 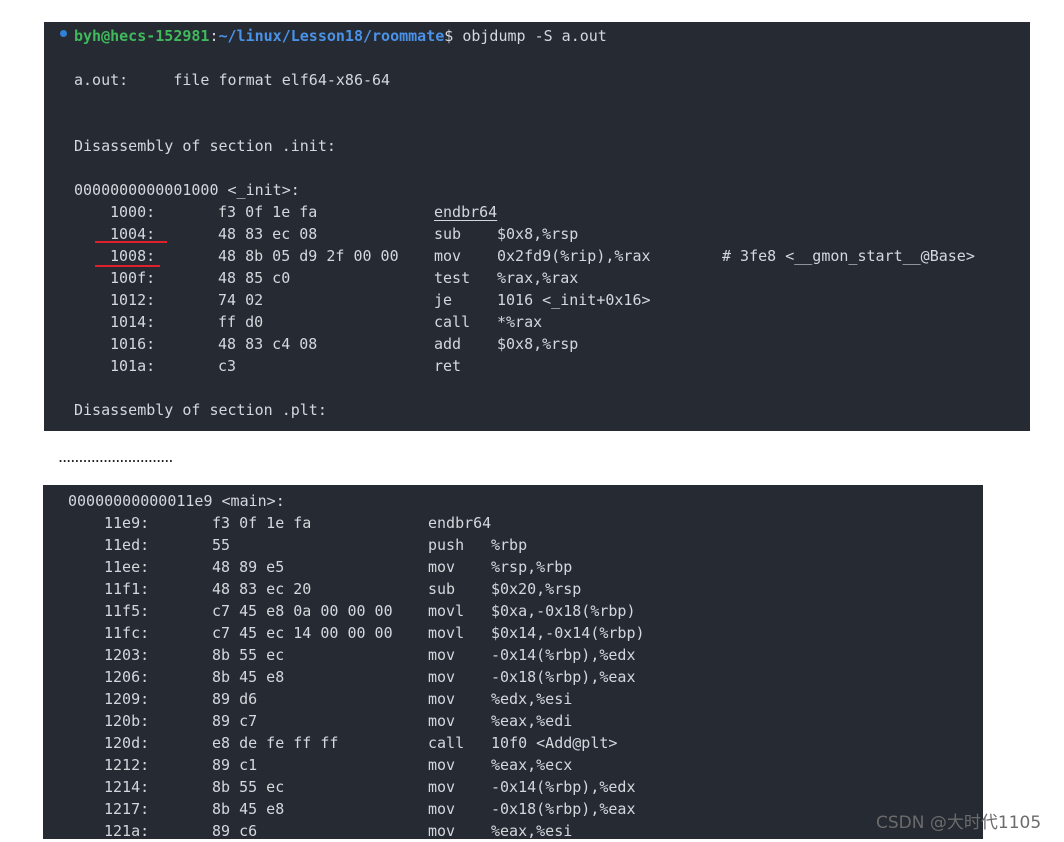 I want to click on section-header-plt: Disassembly of section .plt:, so click(x=200, y=410).